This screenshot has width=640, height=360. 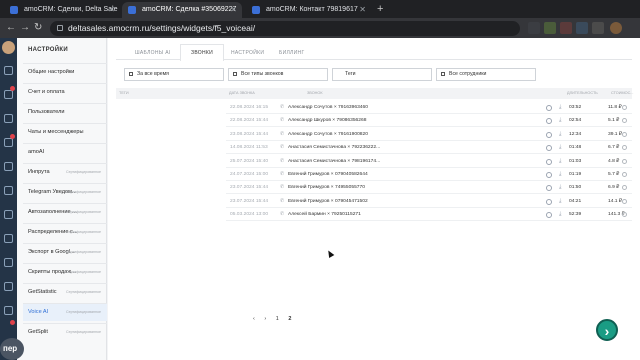 What do you see at coordinates (328, 134) in the screenshot?
I see `call-link: Александр Сочутов × 79161900820` at bounding box center [328, 134].